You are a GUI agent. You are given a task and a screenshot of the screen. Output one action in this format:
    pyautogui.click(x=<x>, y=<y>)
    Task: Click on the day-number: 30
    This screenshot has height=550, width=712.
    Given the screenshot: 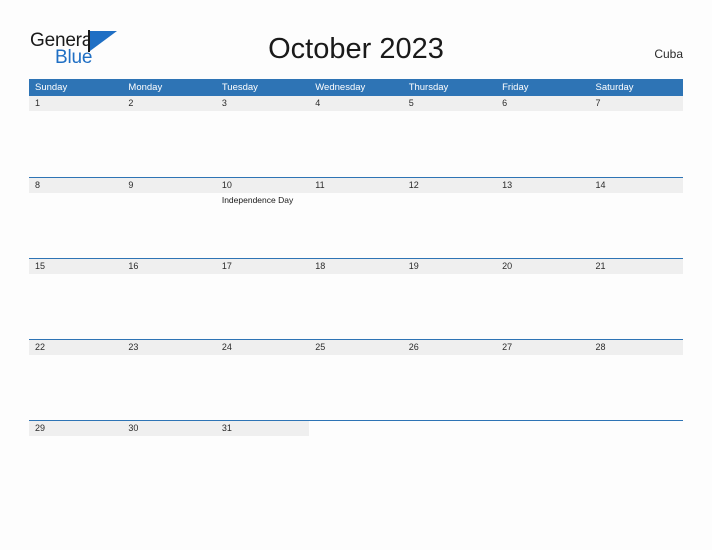 What is the action you would take?
    pyautogui.click(x=168, y=428)
    